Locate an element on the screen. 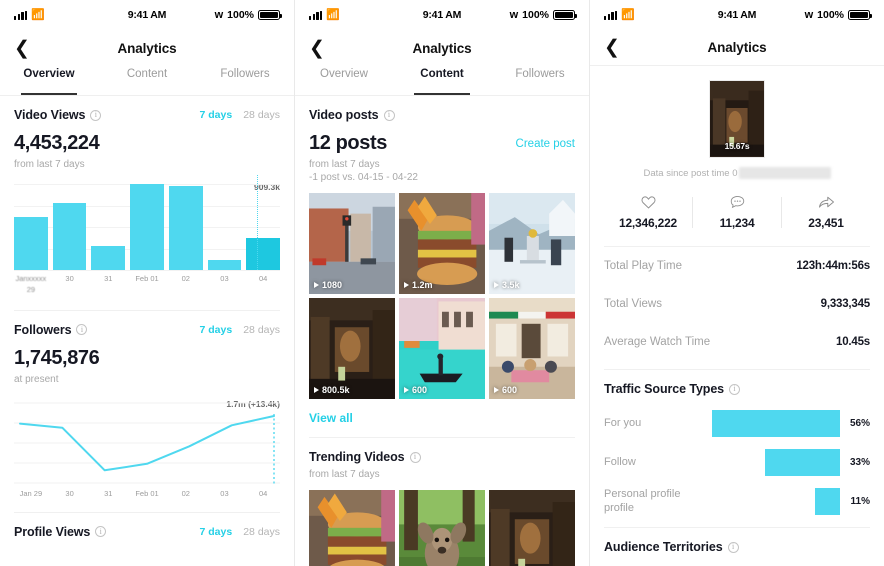 This screenshot has height=566, width=884. profile-views-title: Profile Views is located at coordinates (52, 531).